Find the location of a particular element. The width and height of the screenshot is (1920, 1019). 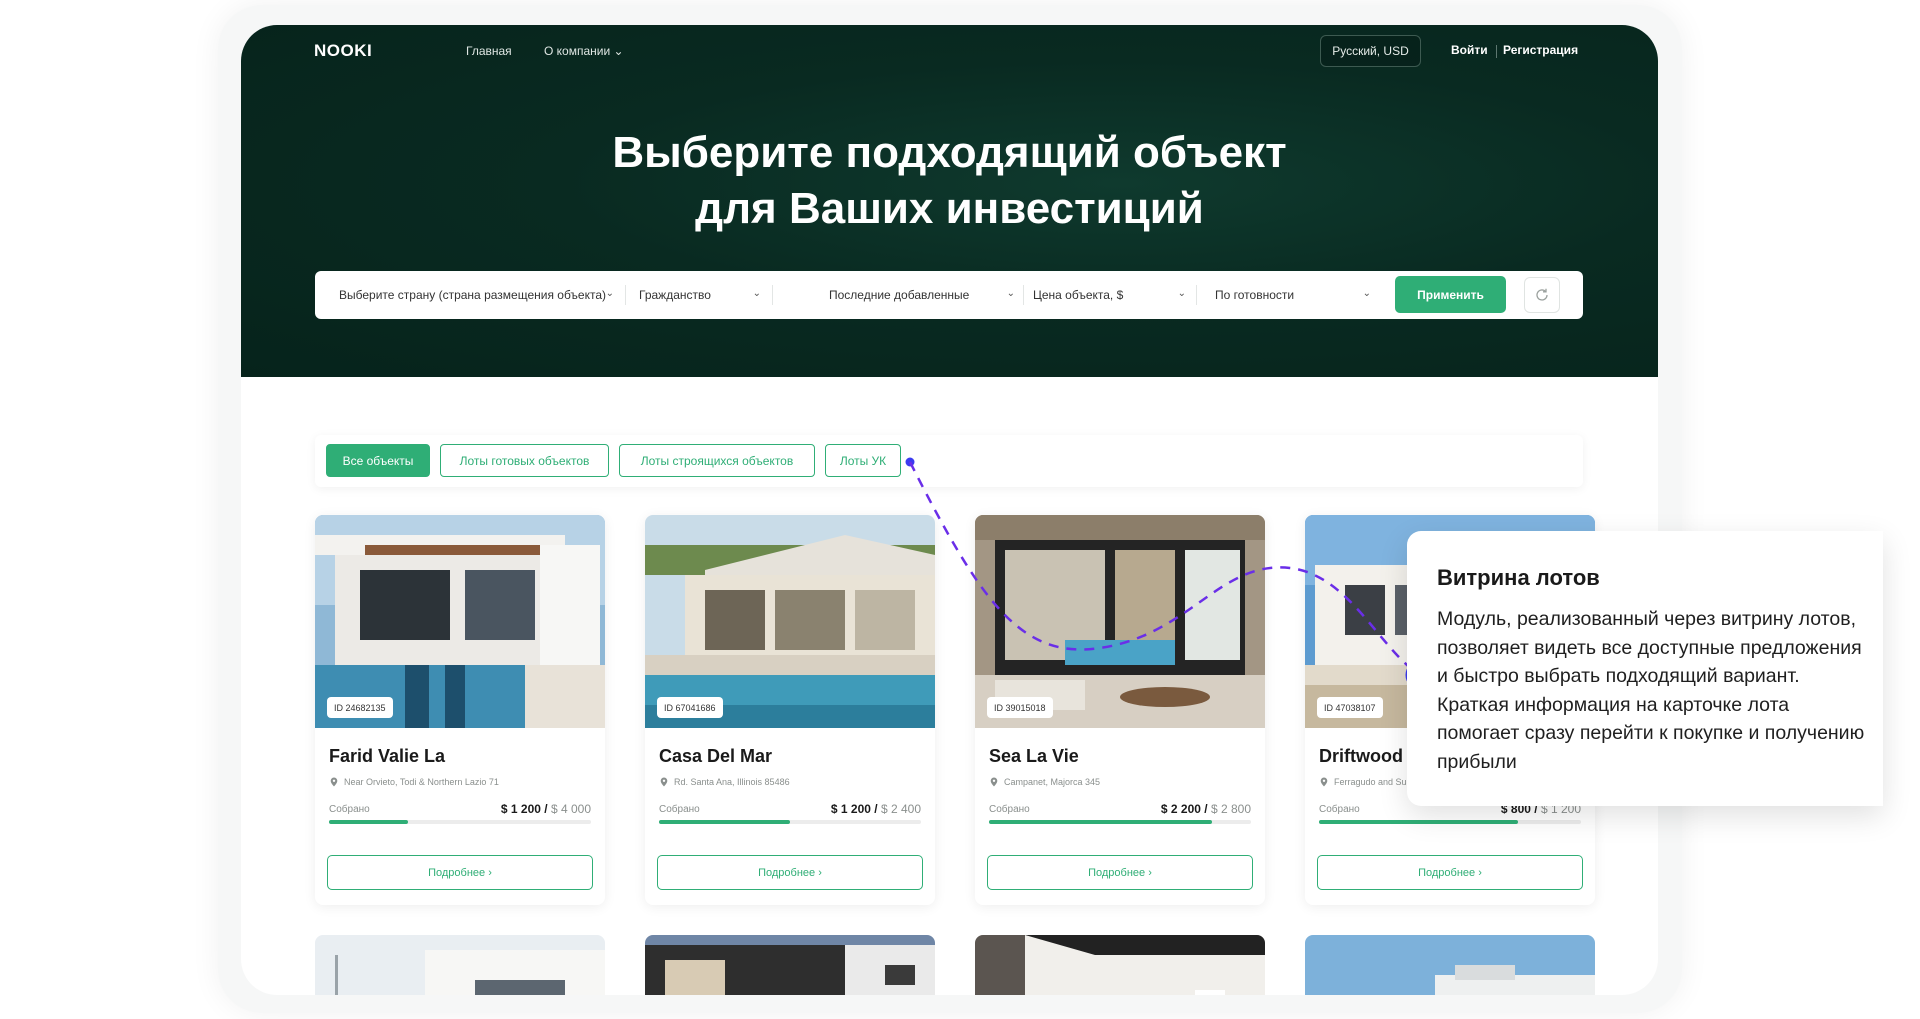

callout-title: Витрина лотов is located at coordinates (1518, 577).